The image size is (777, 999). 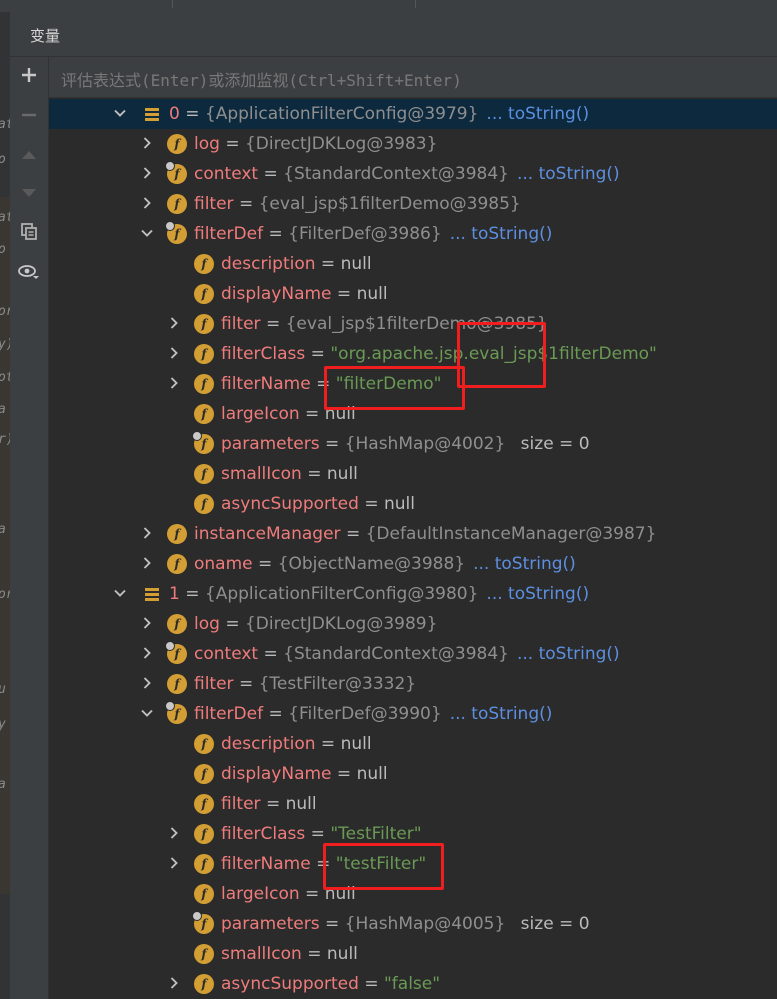 What do you see at coordinates (413, 924) in the screenshot?
I see `tree-row: f parameters = {HashMap@4005} size = 0` at bounding box center [413, 924].